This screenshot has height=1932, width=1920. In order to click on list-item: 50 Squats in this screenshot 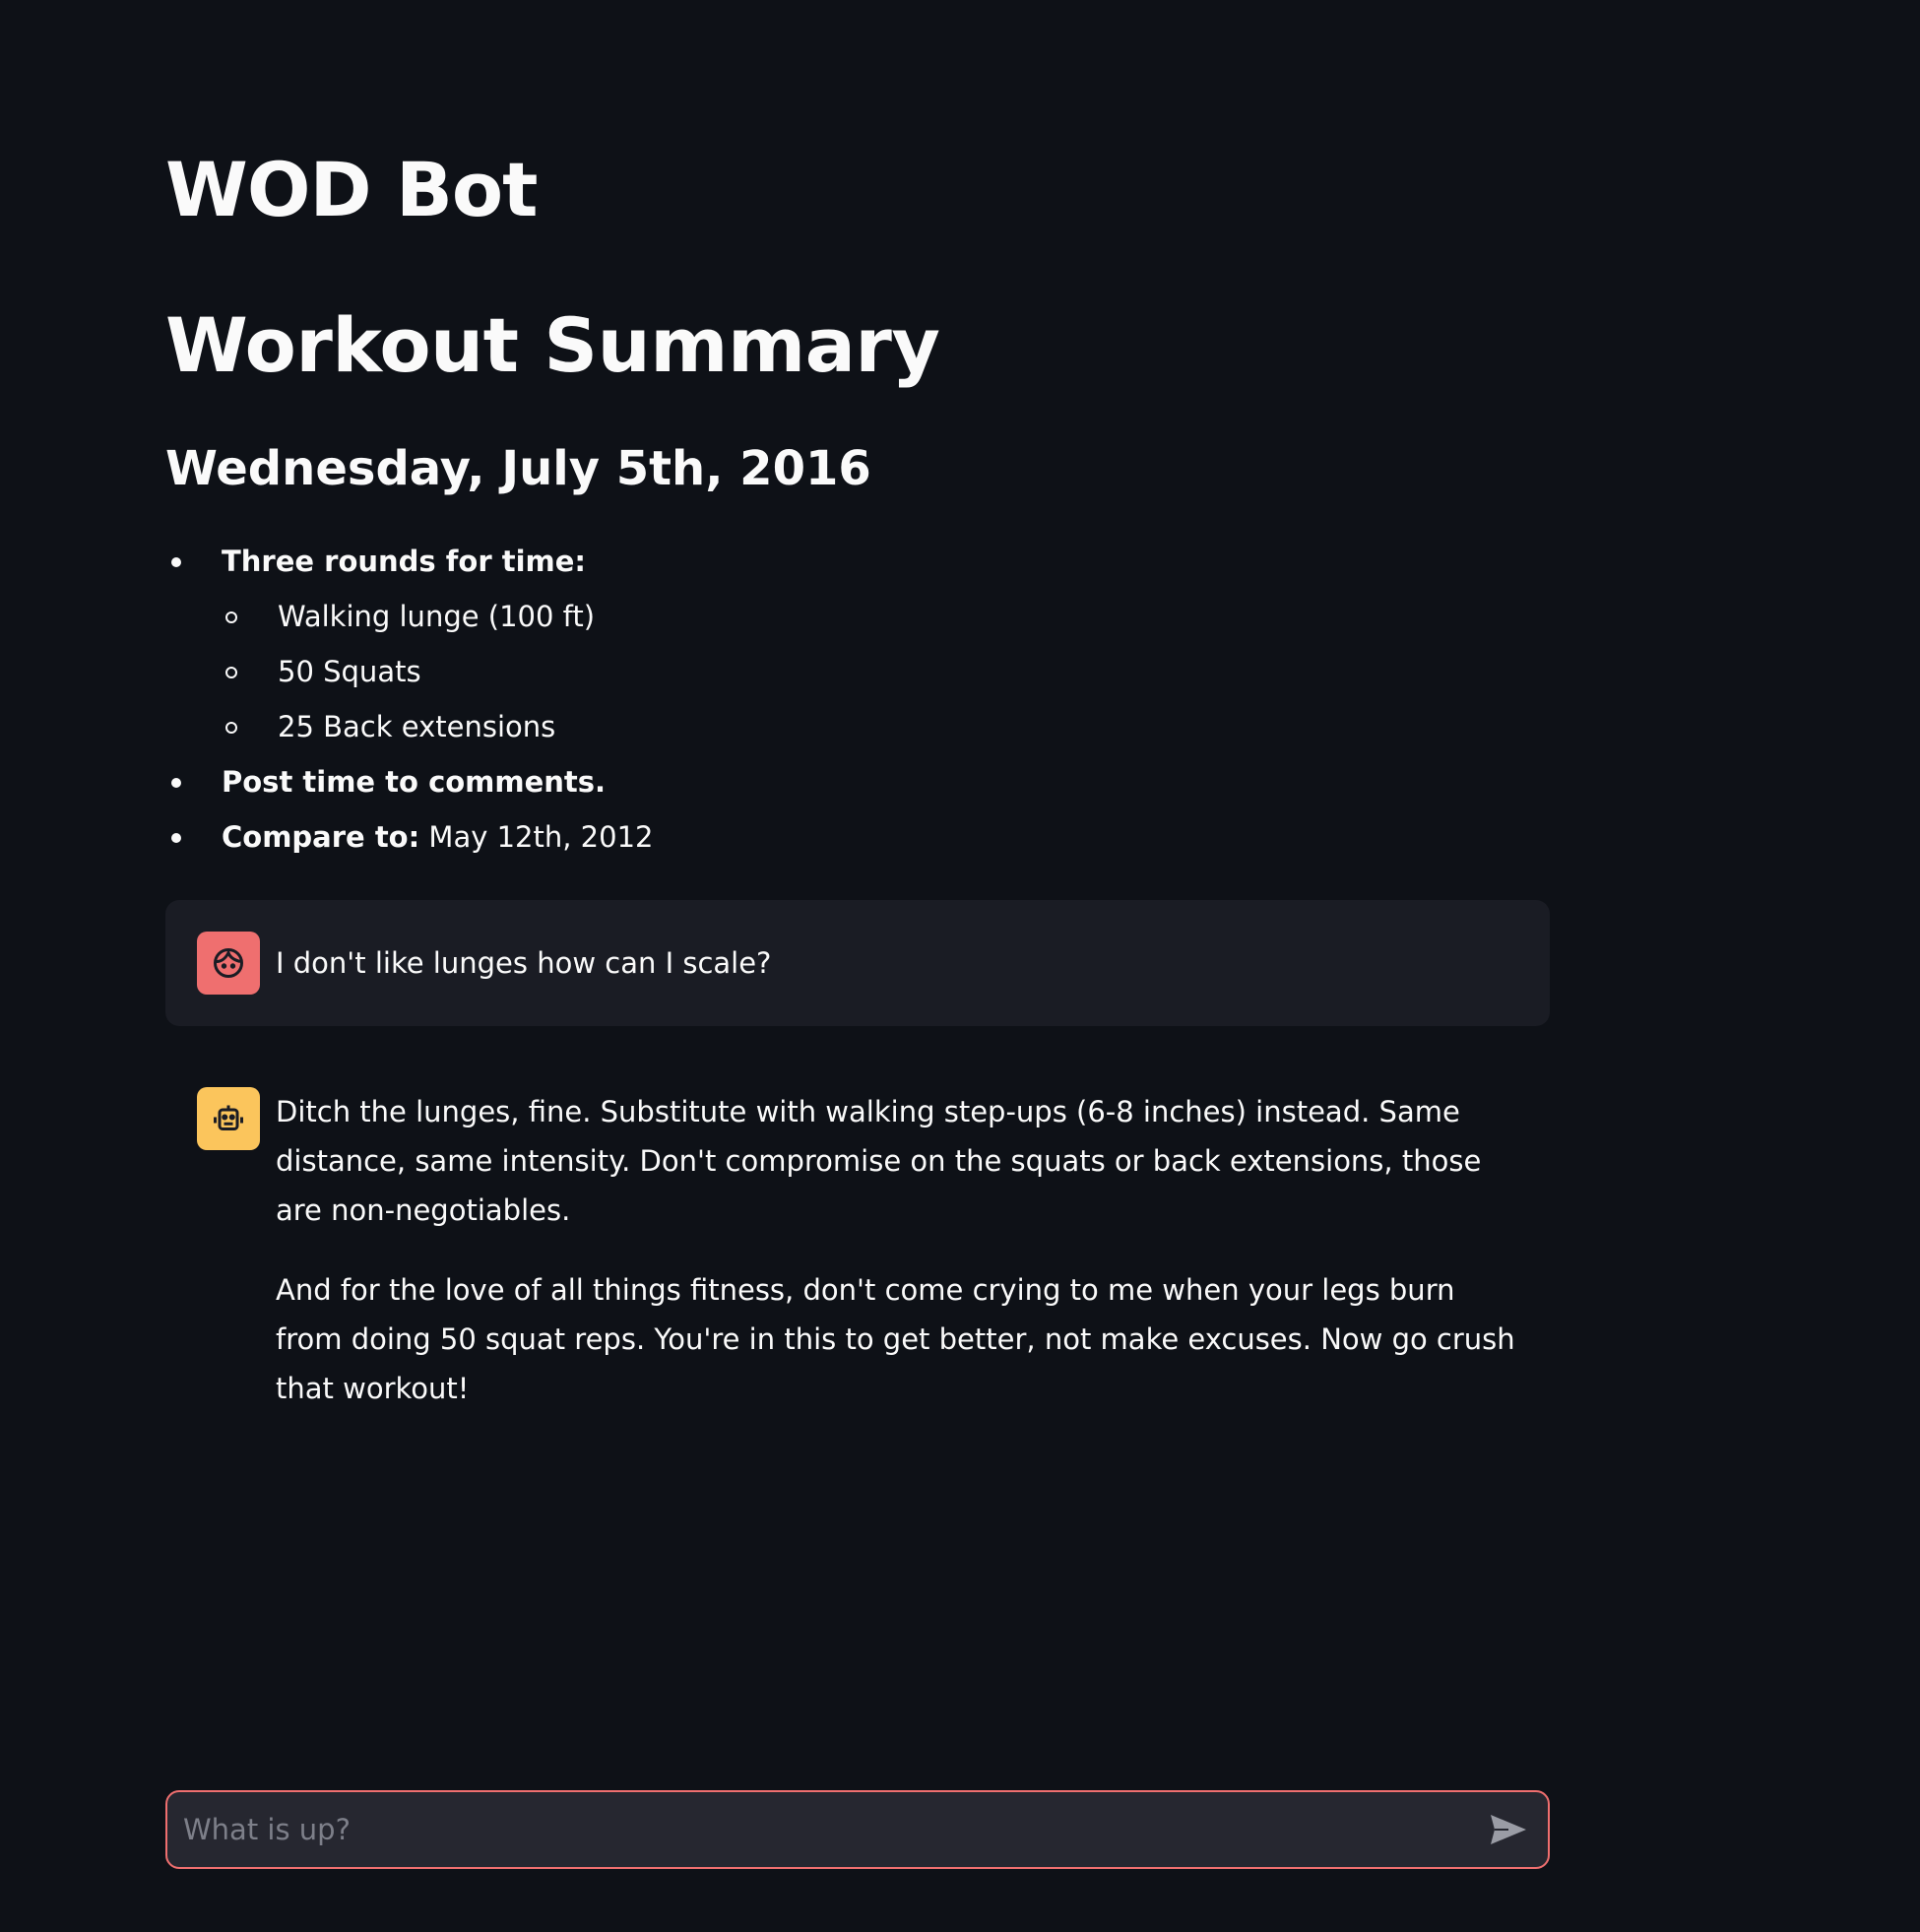, I will do `click(886, 671)`.